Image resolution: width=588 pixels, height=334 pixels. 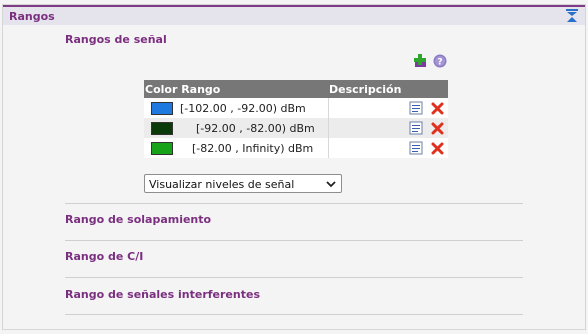 I want to click on select-value: Visualizar niveles de señal, so click(x=222, y=184).